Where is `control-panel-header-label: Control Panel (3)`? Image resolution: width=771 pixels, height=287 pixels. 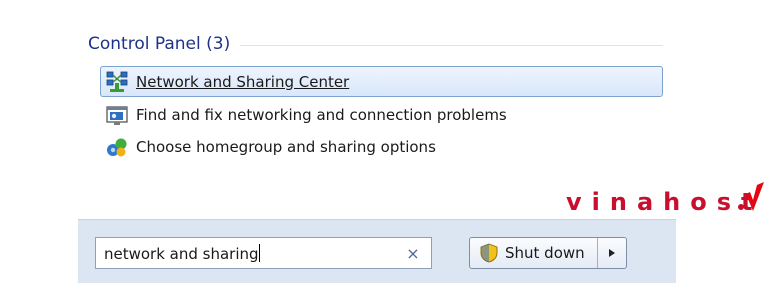 control-panel-header-label: Control Panel (3) is located at coordinates (159, 44).